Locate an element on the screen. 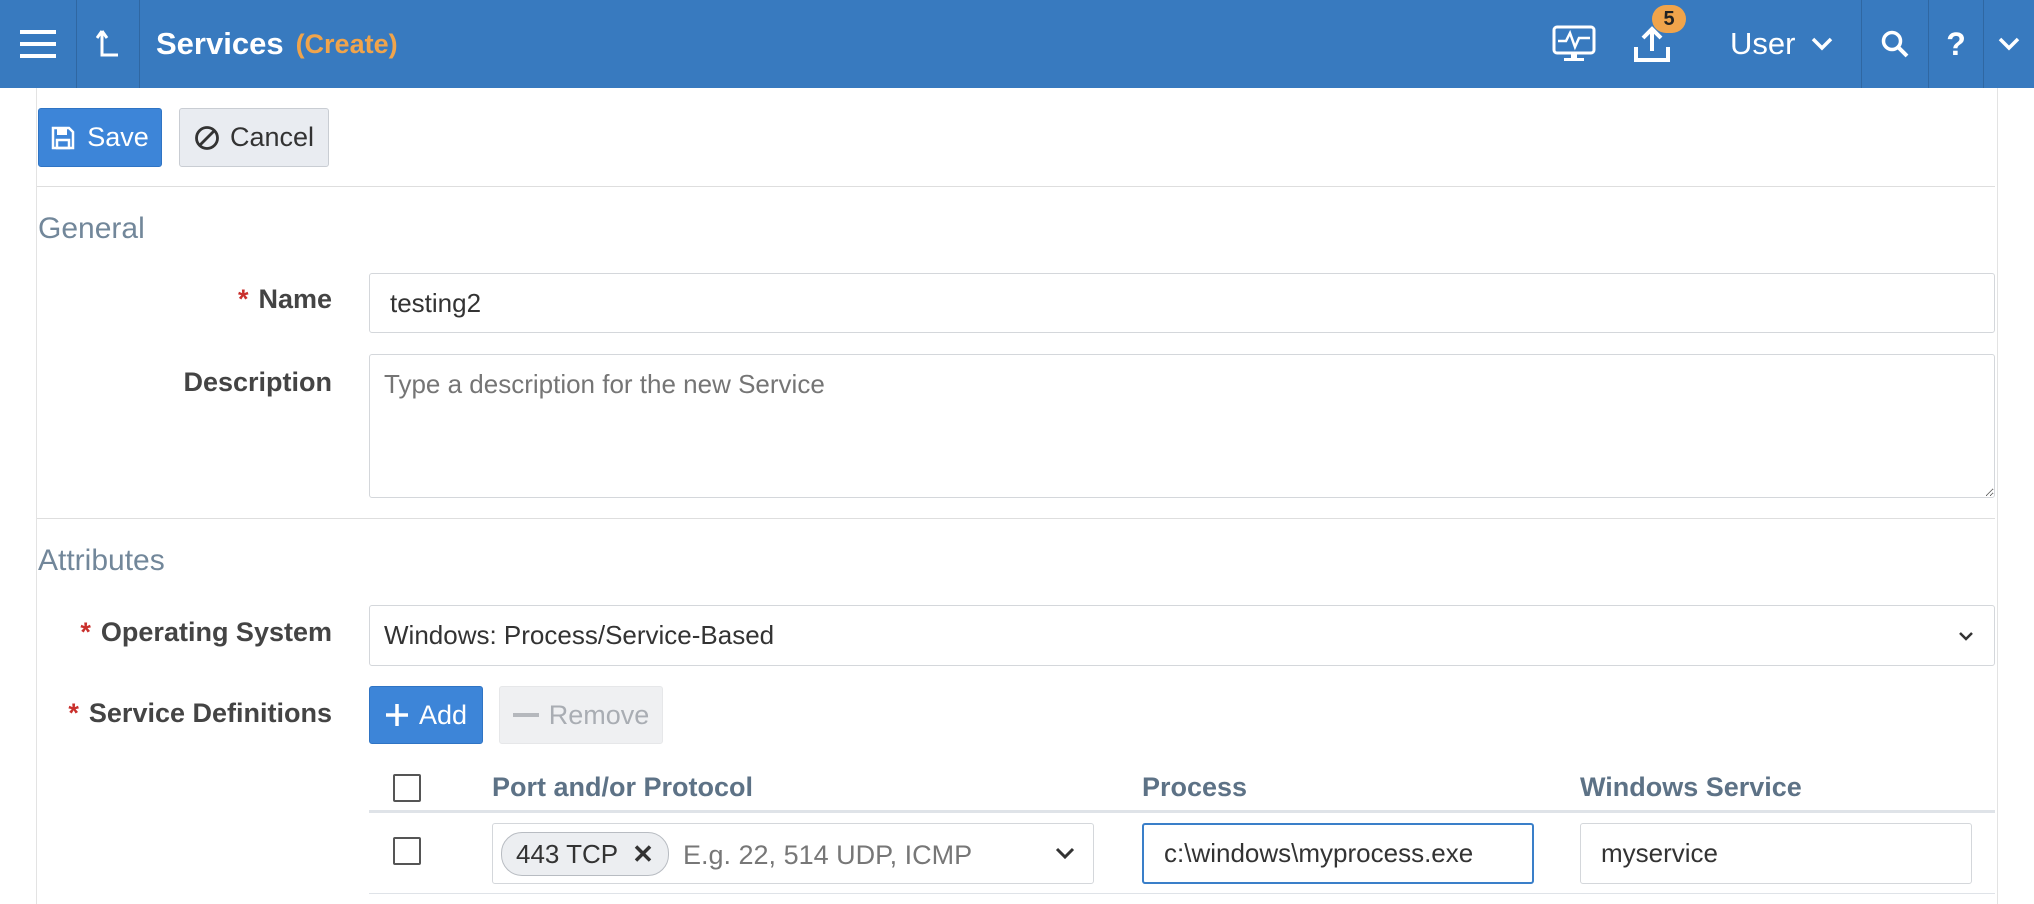 Image resolution: width=2034 pixels, height=904 pixels. remove-definition-button: Remove is located at coordinates (581, 715).